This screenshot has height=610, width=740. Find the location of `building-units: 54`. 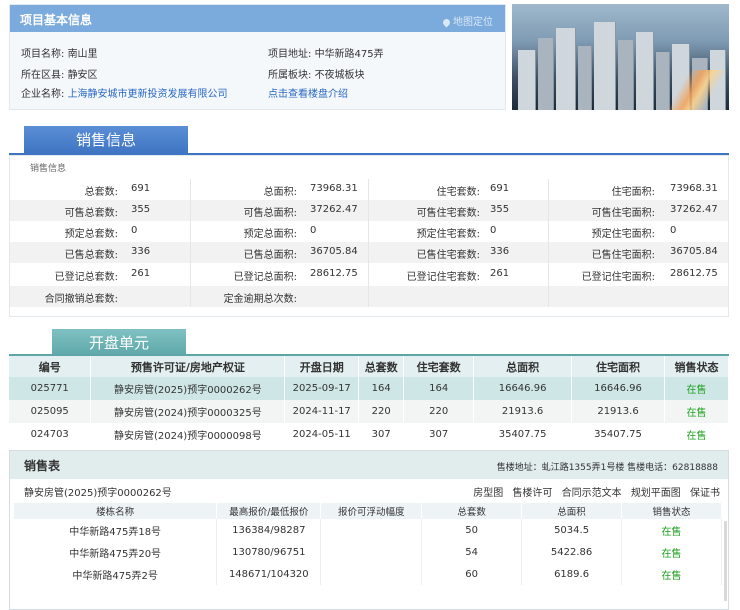

building-units: 54 is located at coordinates (472, 552).